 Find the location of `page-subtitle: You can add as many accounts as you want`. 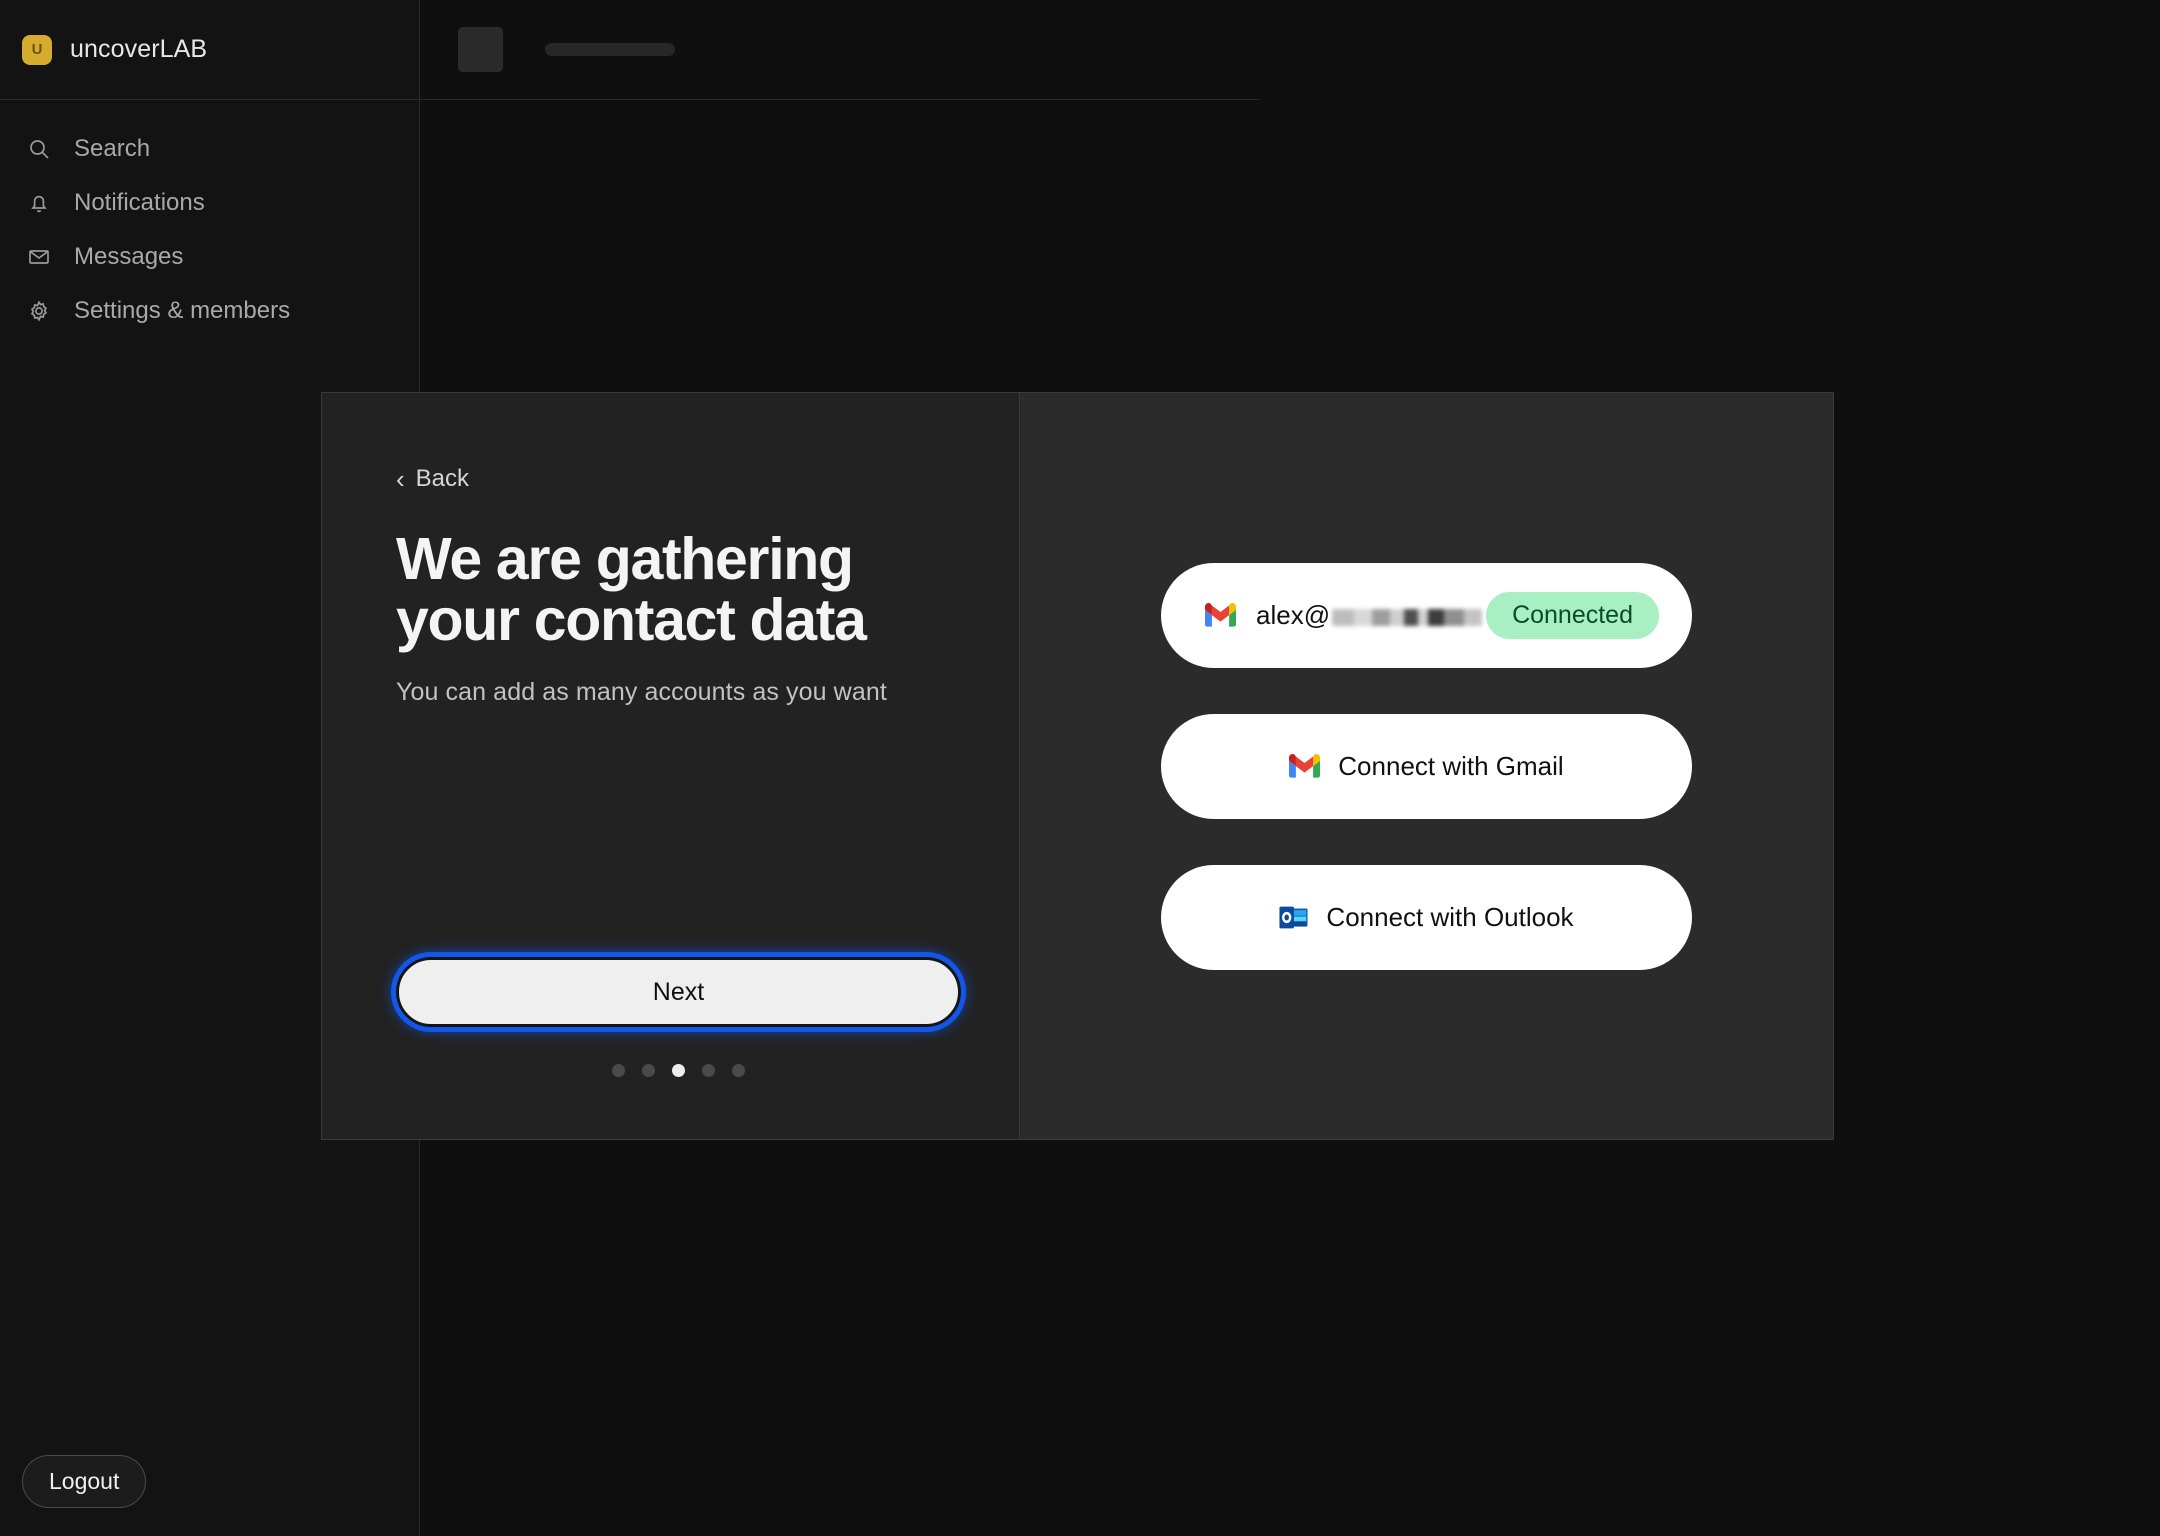

page-subtitle: You can add as many accounts as you want is located at coordinates (641, 691).